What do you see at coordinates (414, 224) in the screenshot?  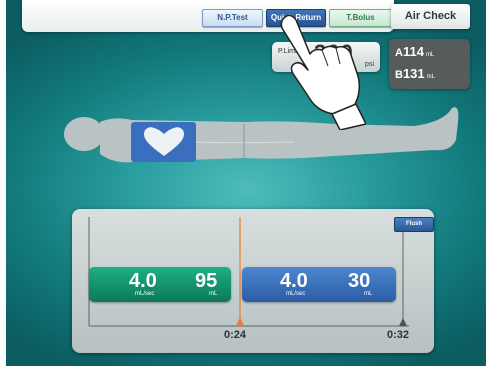 I see `flush-button: Flush` at bounding box center [414, 224].